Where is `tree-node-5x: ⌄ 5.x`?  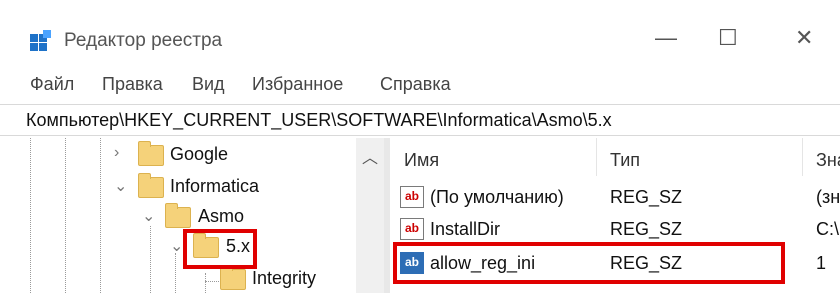
tree-node-5x: ⌄ 5.x is located at coordinates (178, 246).